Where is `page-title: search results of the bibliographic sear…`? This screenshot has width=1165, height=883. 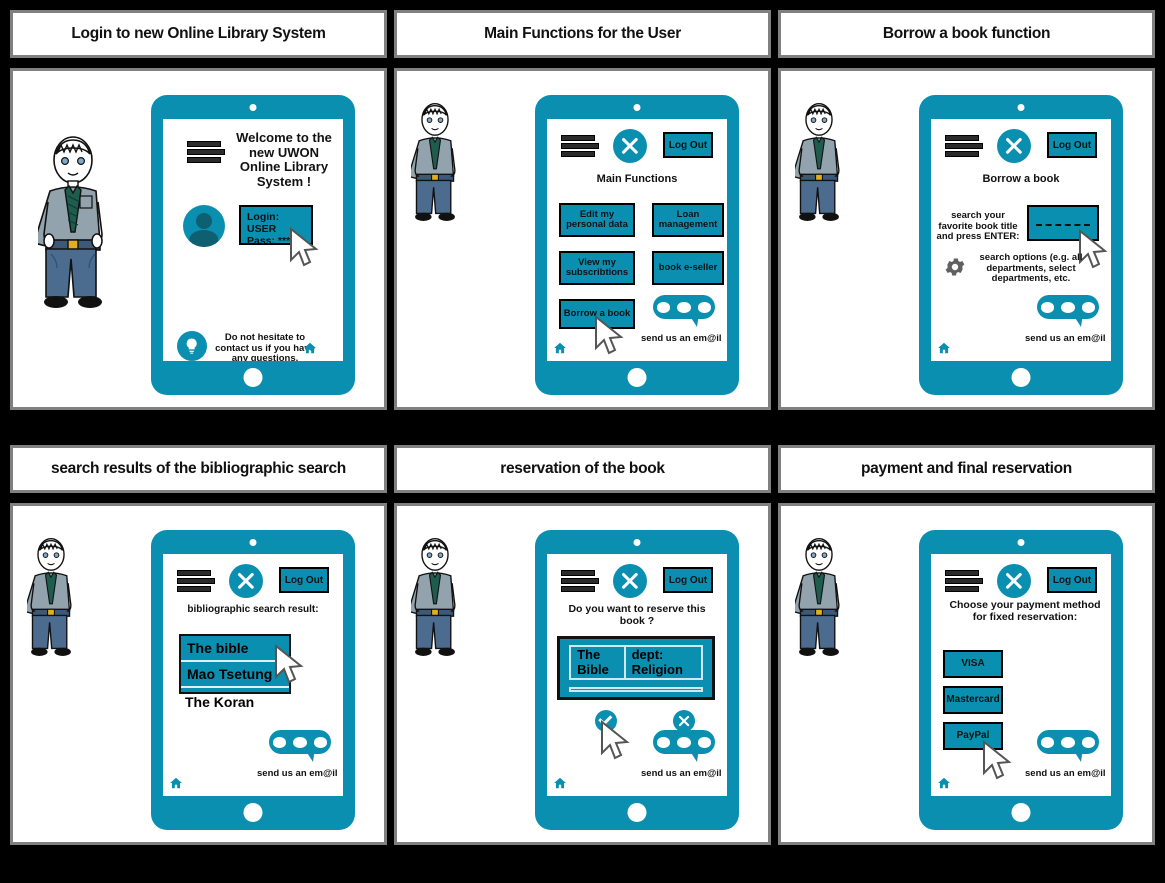
page-title: search results of the bibliographic sear… is located at coordinates (198, 468).